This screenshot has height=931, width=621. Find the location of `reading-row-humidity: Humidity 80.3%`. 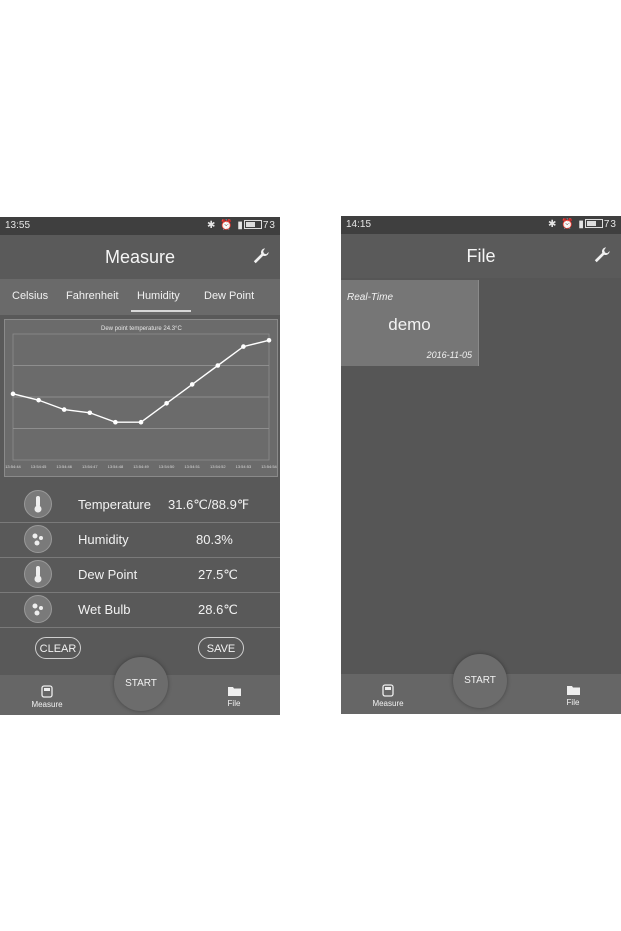

reading-row-humidity: Humidity 80.3% is located at coordinates (140, 540).